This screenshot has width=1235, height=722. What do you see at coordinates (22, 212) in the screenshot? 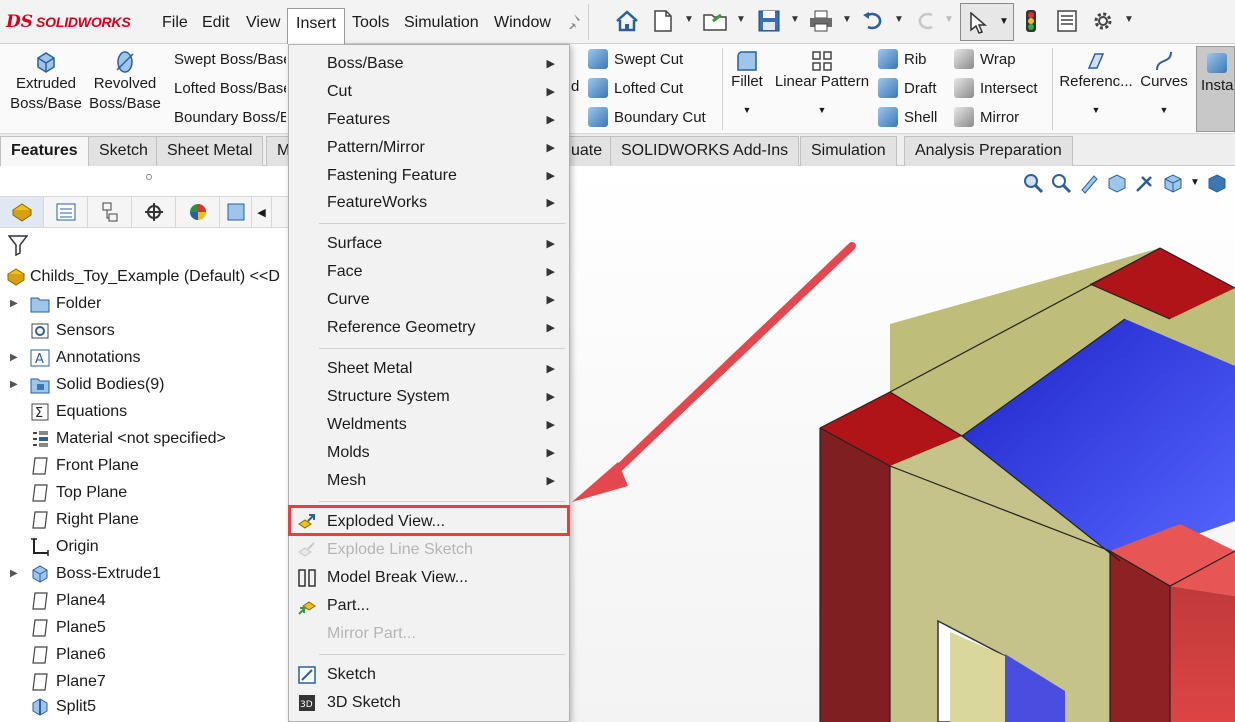
I see `feature-manager-tab` at bounding box center [22, 212].